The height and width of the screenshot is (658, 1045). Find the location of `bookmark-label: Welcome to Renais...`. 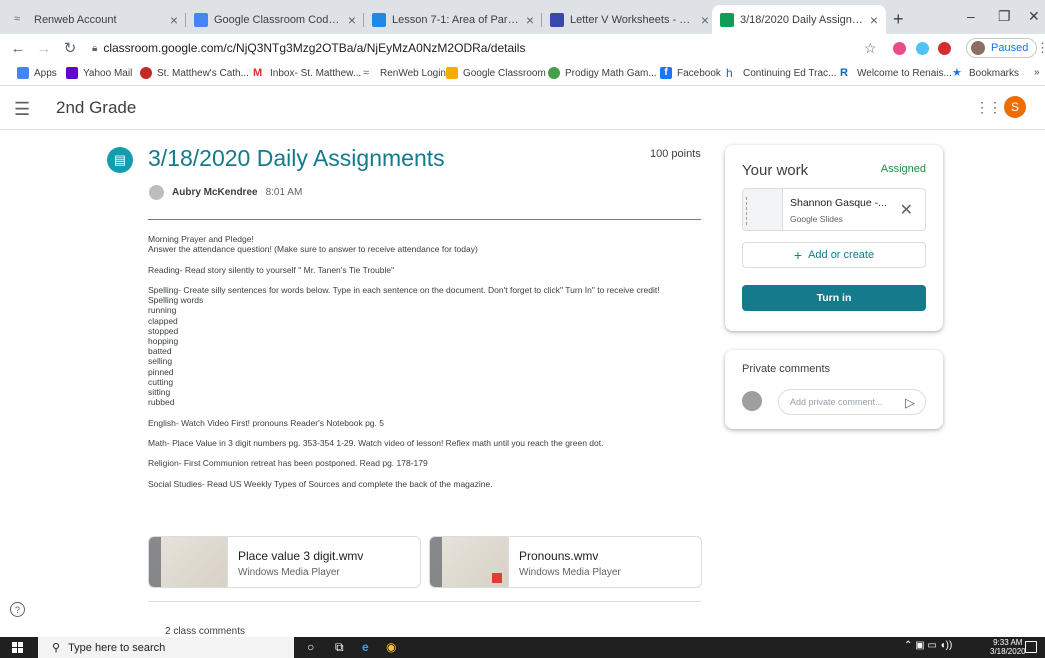

bookmark-label: Welcome to Renais... is located at coordinates (904, 73).